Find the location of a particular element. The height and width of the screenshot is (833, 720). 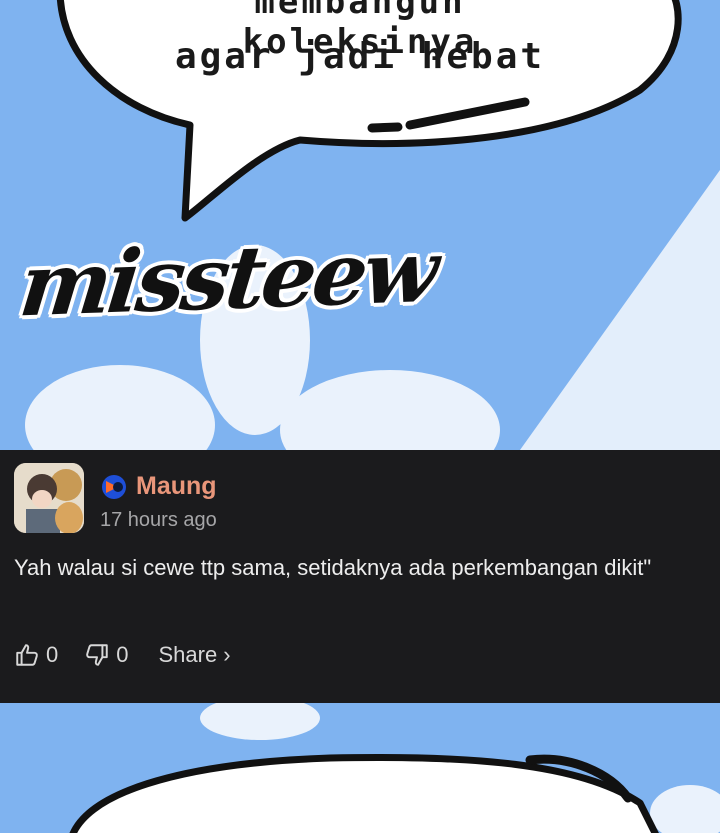

share-label: Share is located at coordinates (188, 654).